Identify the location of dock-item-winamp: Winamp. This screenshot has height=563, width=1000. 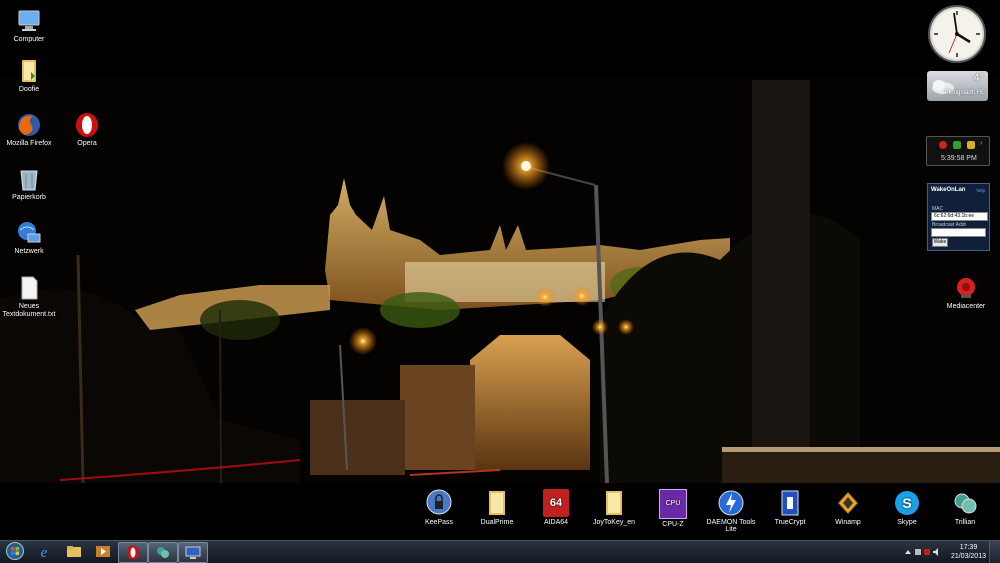
(848, 507).